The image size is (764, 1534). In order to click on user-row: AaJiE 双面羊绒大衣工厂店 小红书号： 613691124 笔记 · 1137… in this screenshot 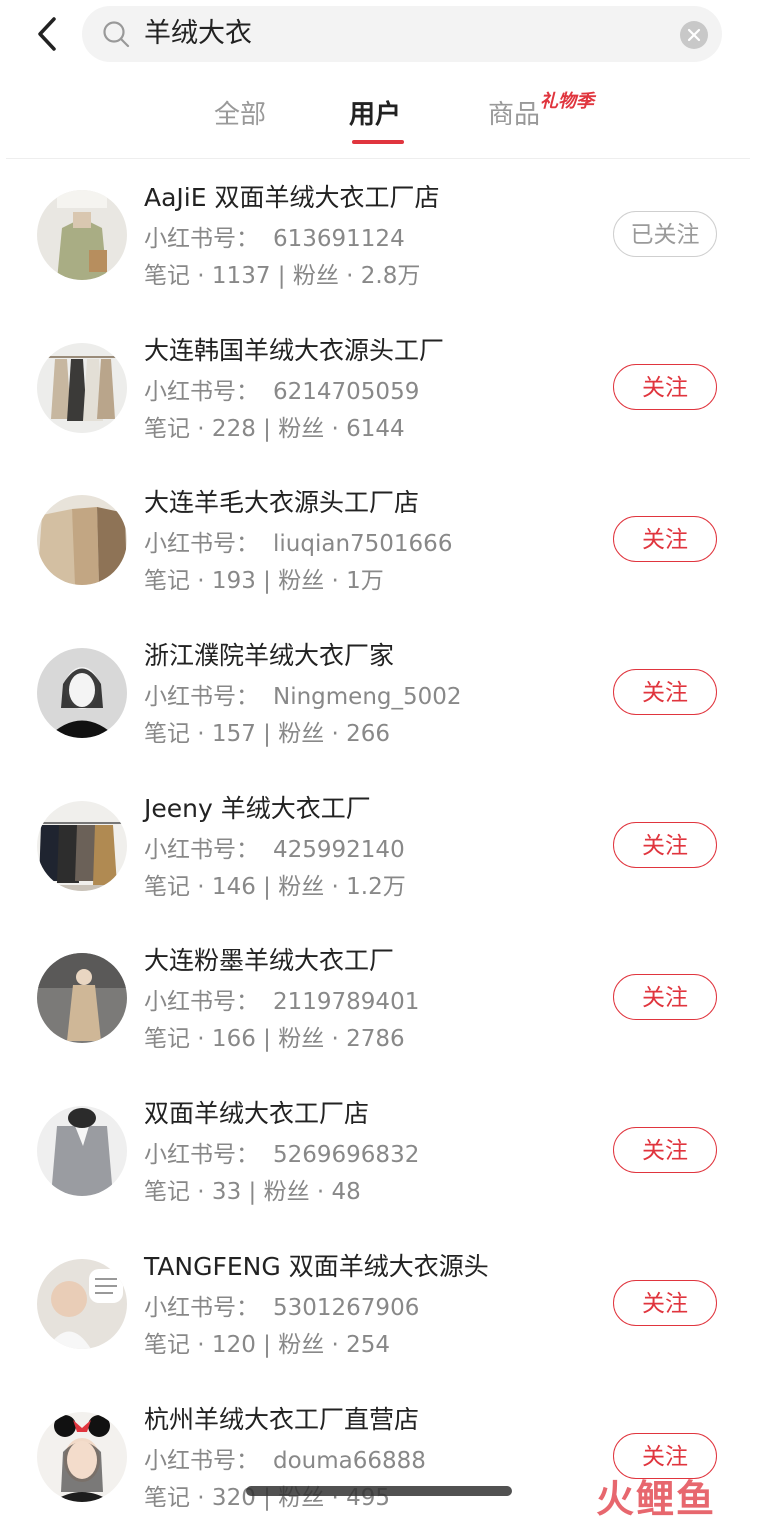, I will do `click(382, 236)`.